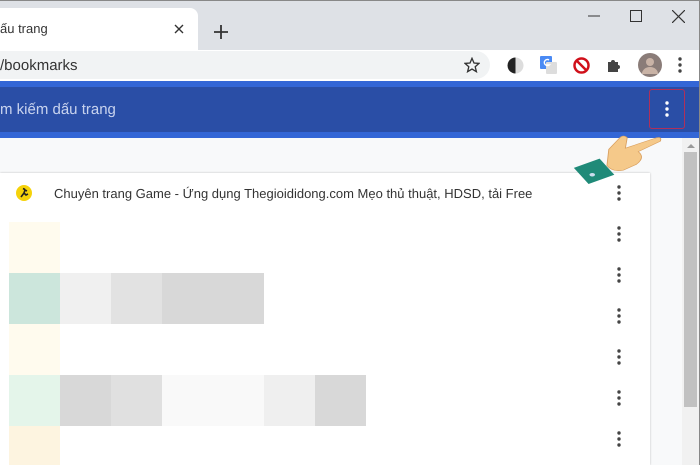 The image size is (700, 465). I want to click on running-figure-icon, so click(24, 193).